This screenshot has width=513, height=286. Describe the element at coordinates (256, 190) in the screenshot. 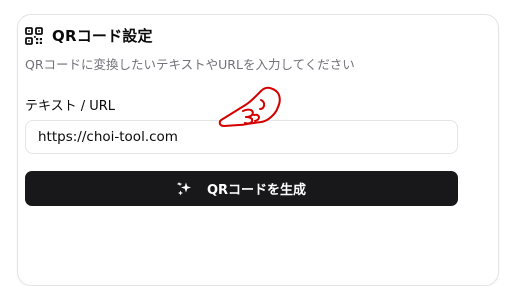

I see `generate-qr-label: QRコードを生成` at that location.